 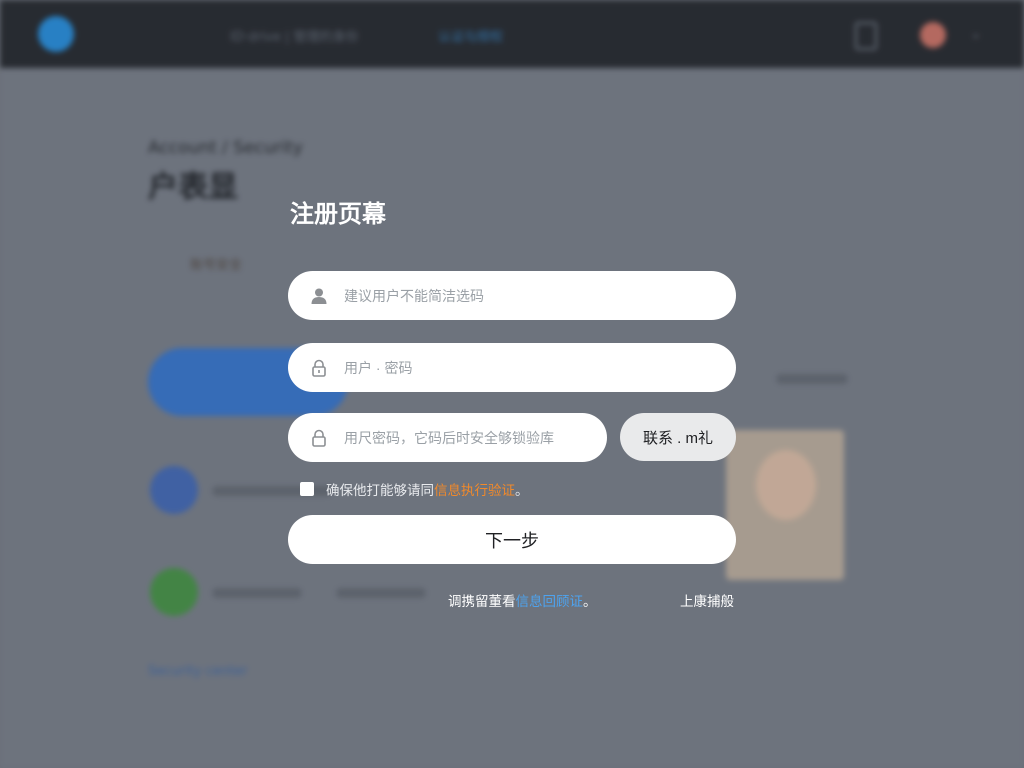 I want to click on agreement-suffix: 。, so click(x=522, y=490).